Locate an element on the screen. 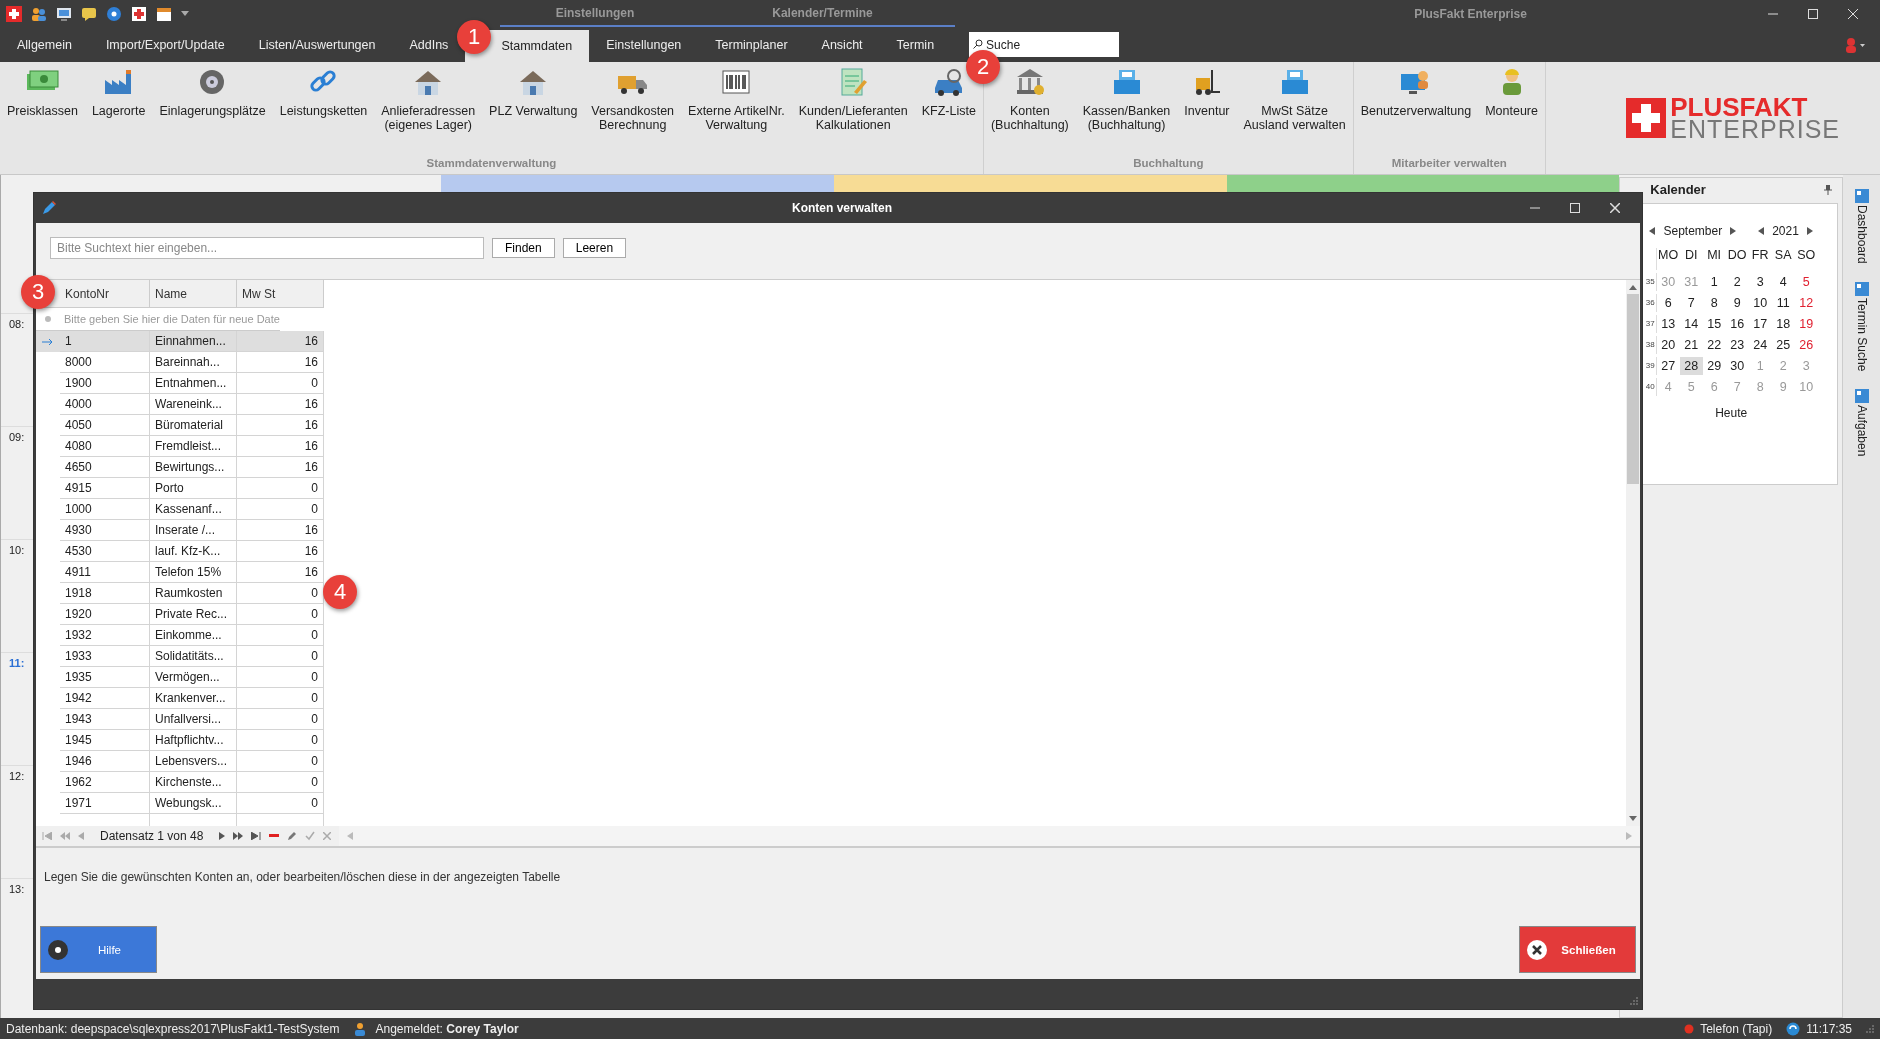  first-aid-icon is located at coordinates (139, 13).